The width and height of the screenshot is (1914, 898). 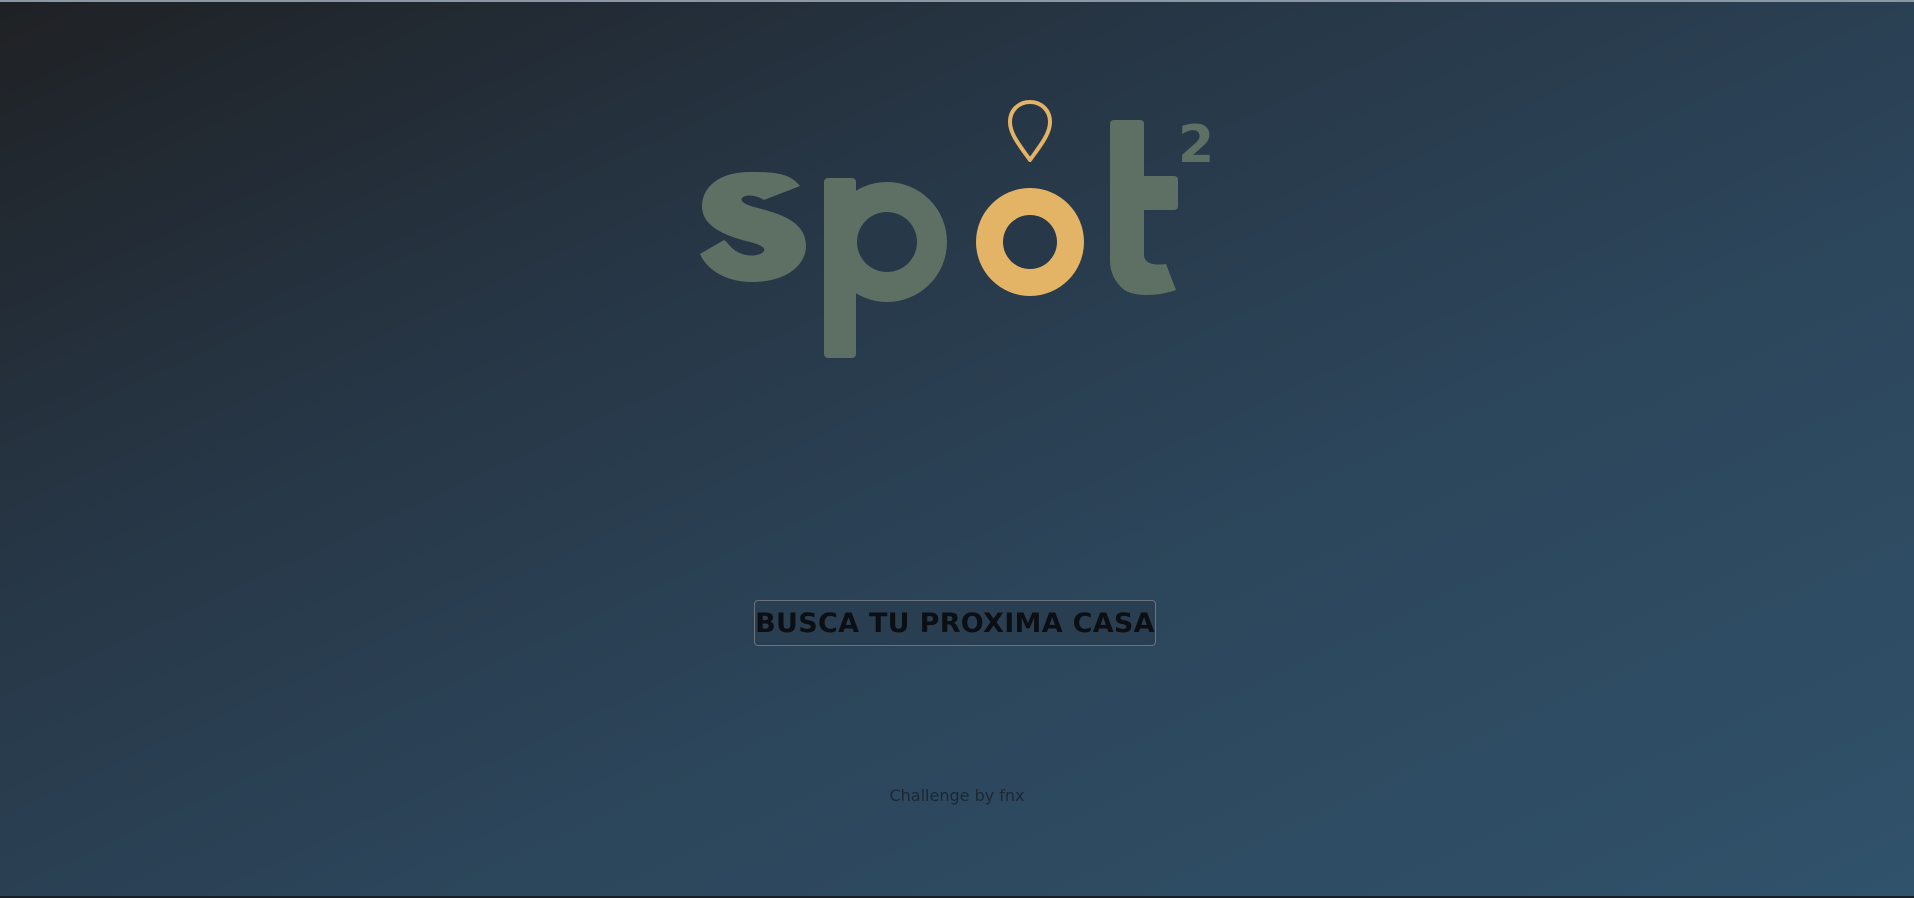 What do you see at coordinates (753, 227) in the screenshot?
I see `logo-letter-s` at bounding box center [753, 227].